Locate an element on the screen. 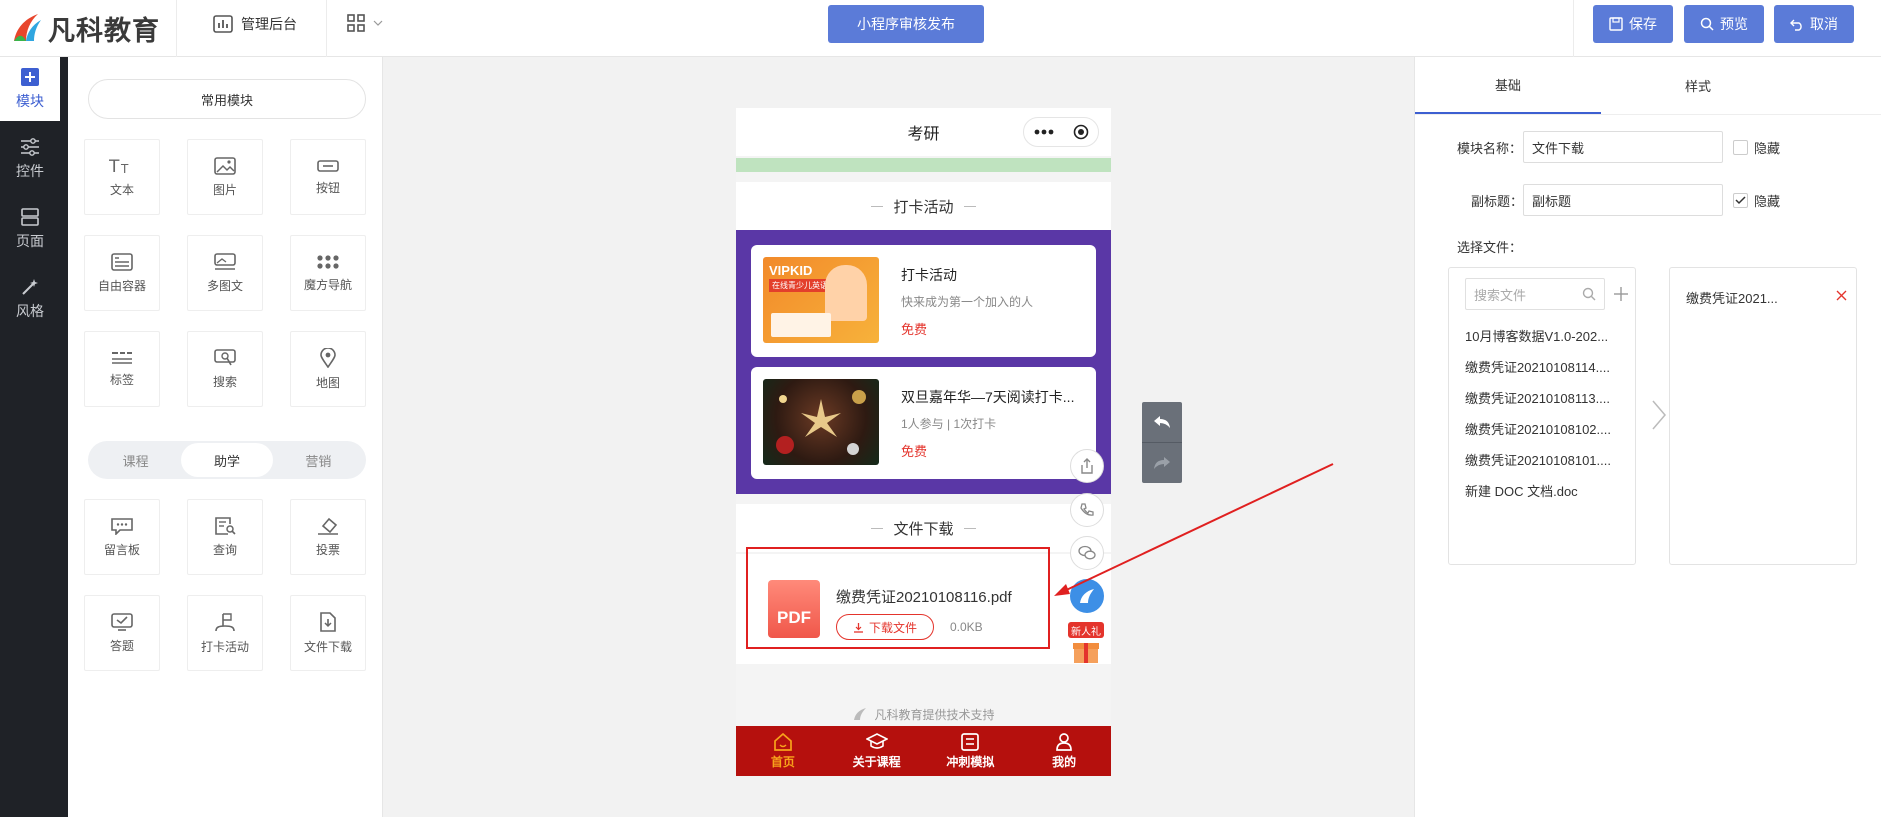 The height and width of the screenshot is (817, 1881). multi-image-text-icon is located at coordinates (225, 261).